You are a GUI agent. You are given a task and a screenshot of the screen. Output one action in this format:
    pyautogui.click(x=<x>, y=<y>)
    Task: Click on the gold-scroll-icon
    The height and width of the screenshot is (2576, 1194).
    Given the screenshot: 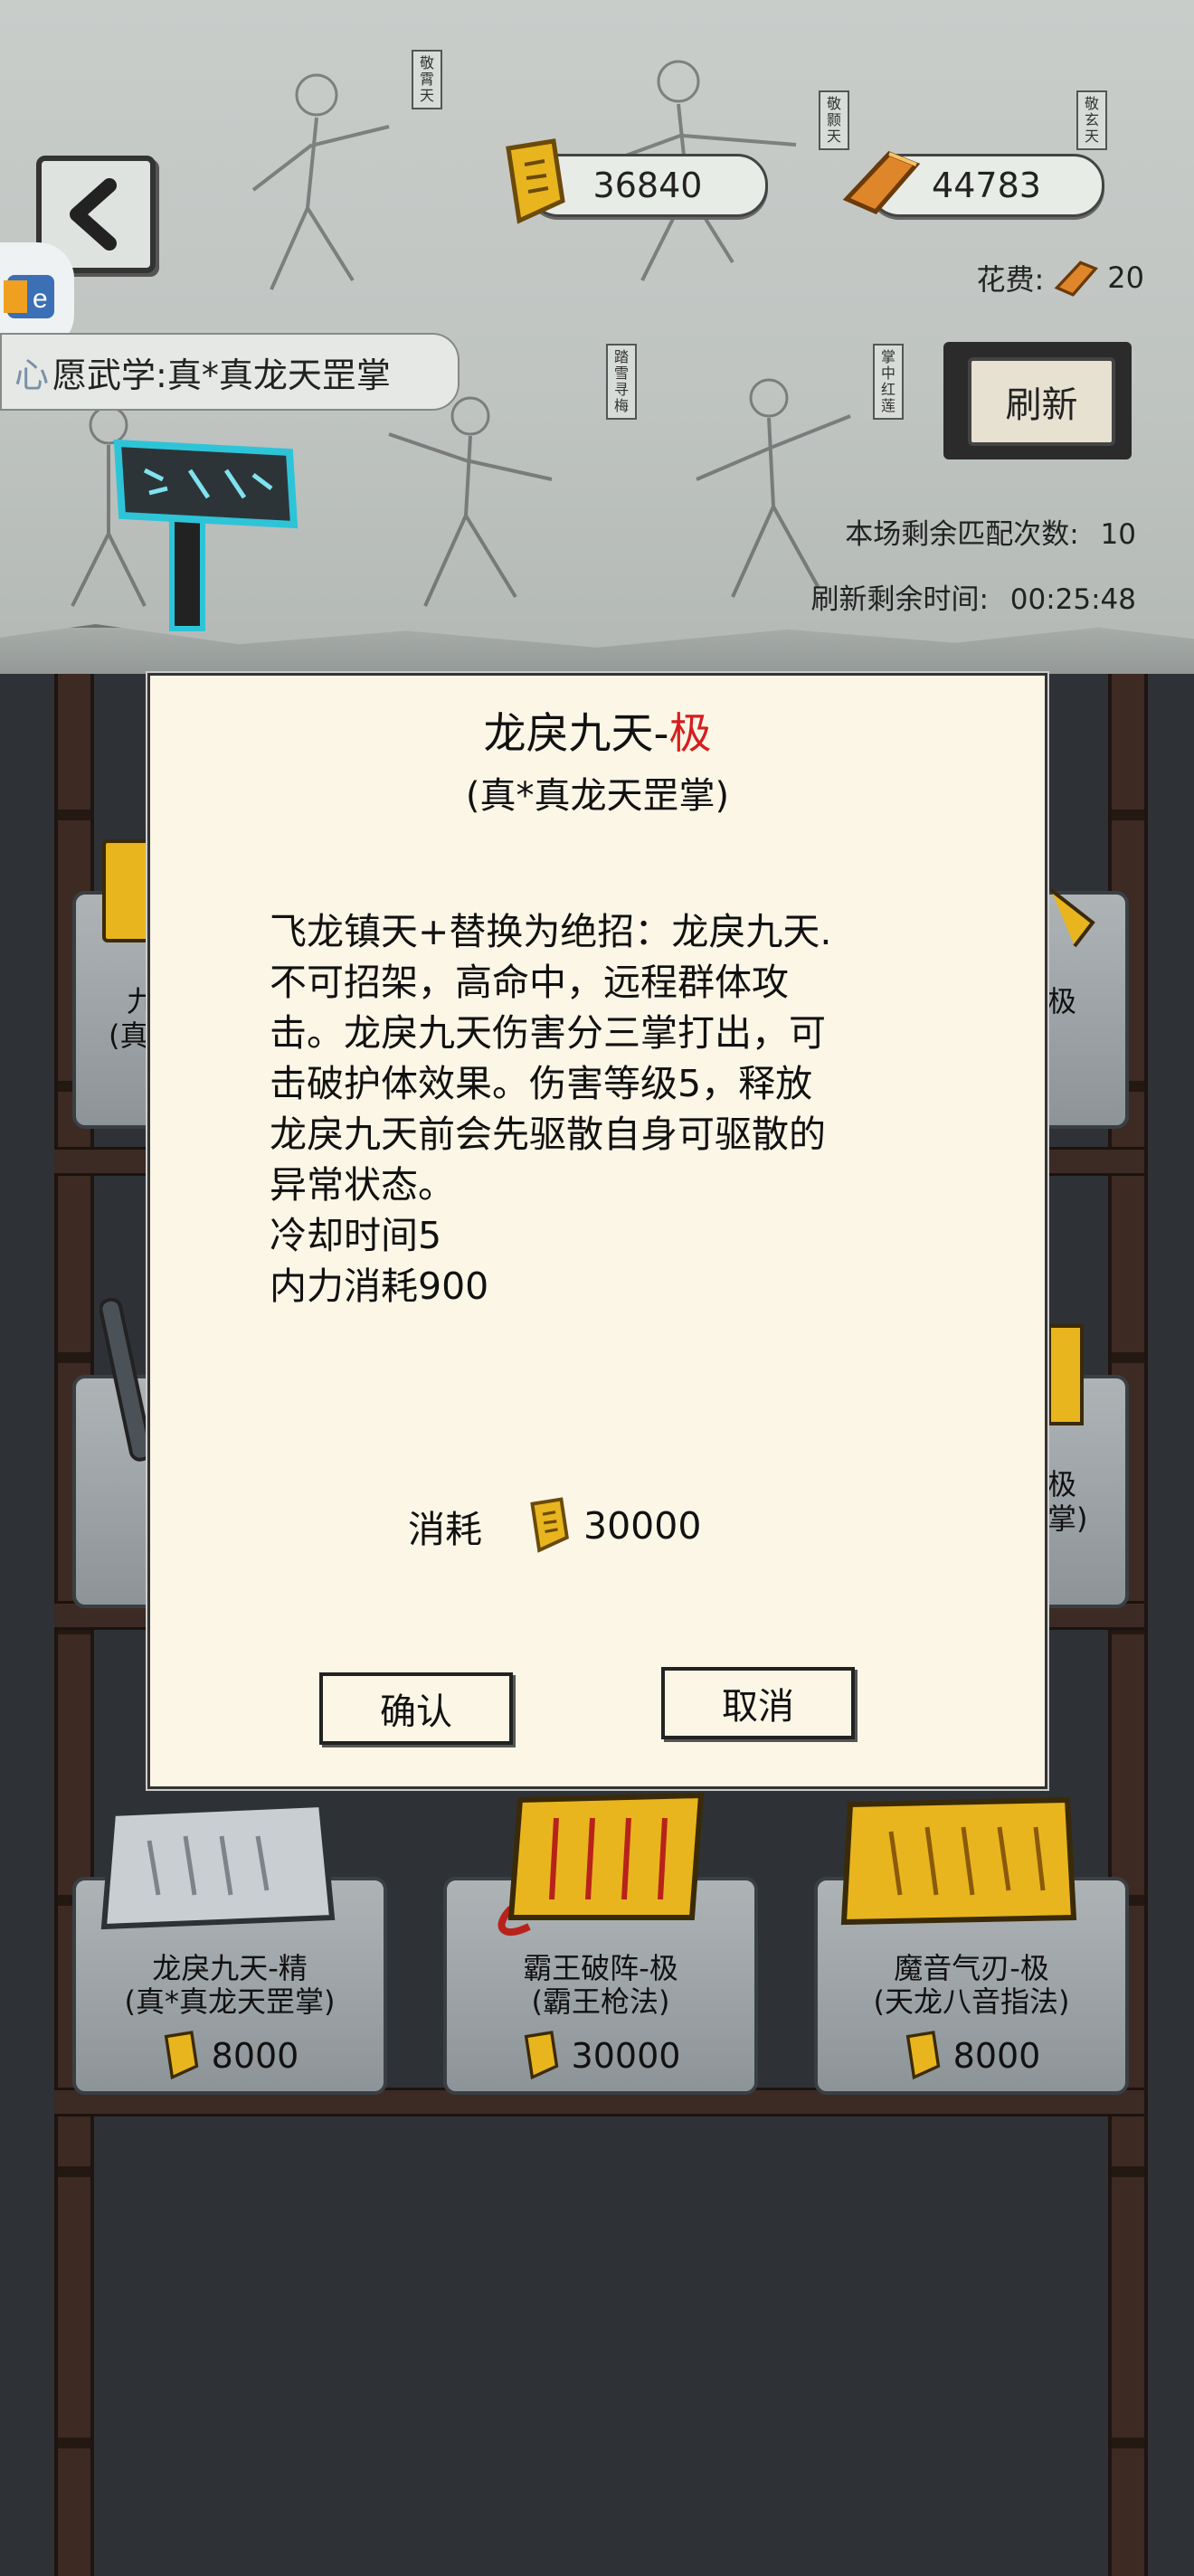 What is the action you would take?
    pyautogui.click(x=1072, y=918)
    